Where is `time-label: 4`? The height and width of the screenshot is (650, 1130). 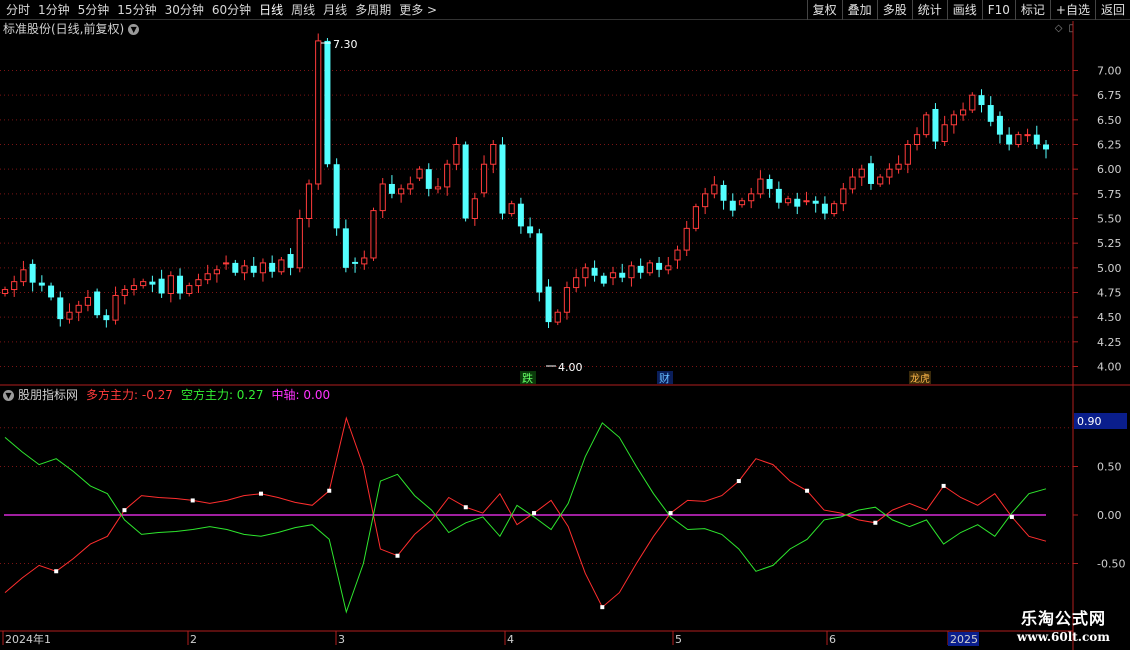 time-label: 4 is located at coordinates (510, 639).